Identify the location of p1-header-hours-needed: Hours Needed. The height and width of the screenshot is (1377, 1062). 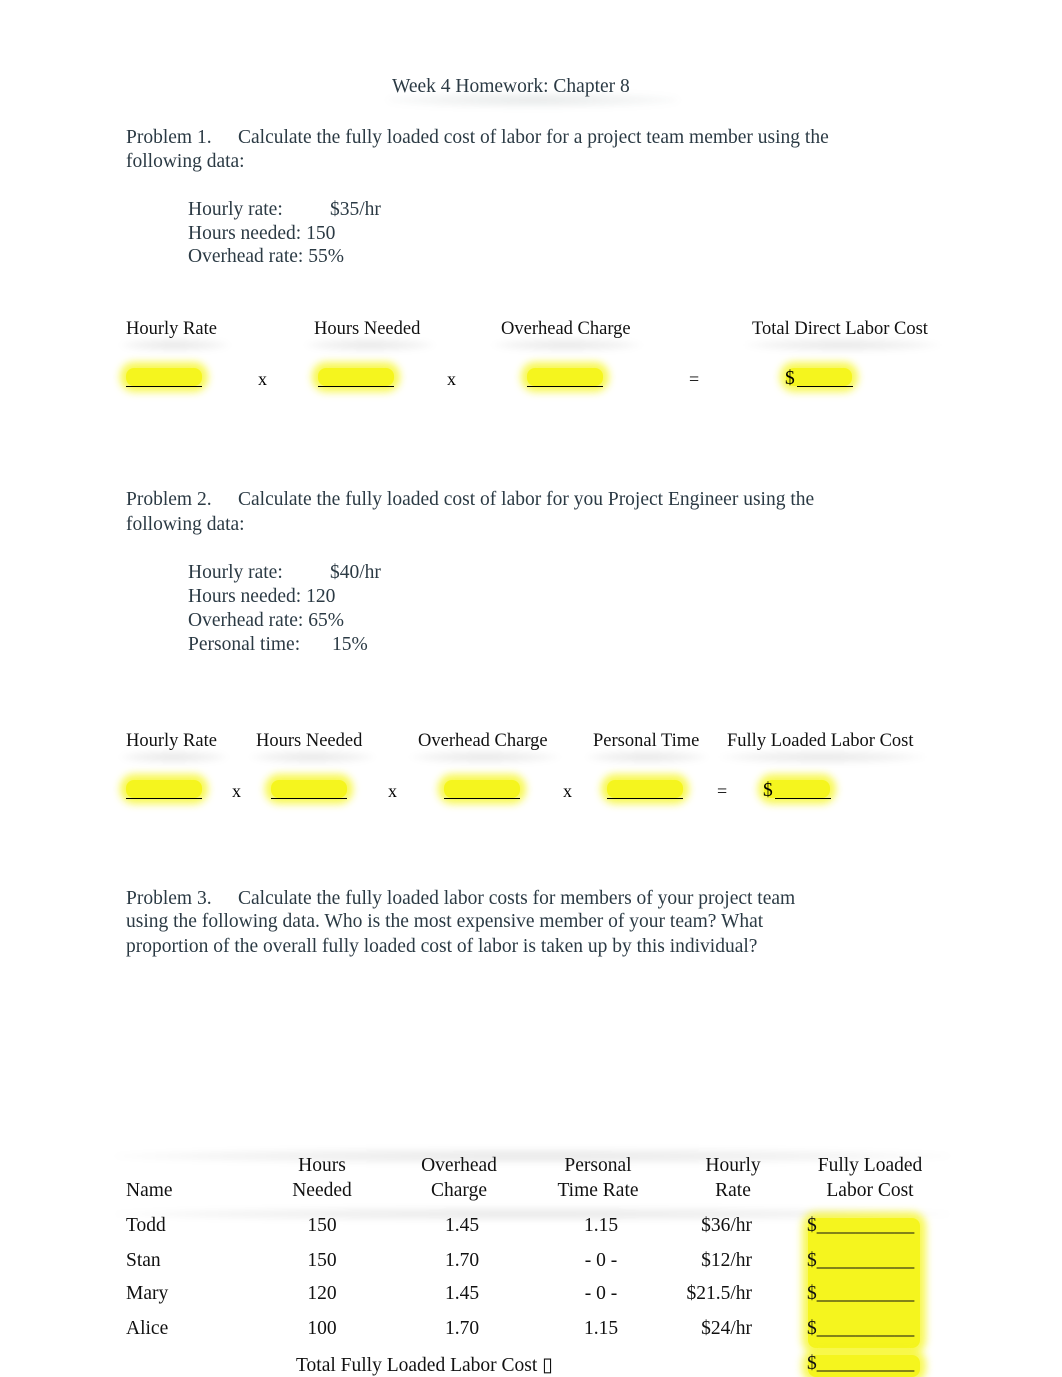
(367, 329).